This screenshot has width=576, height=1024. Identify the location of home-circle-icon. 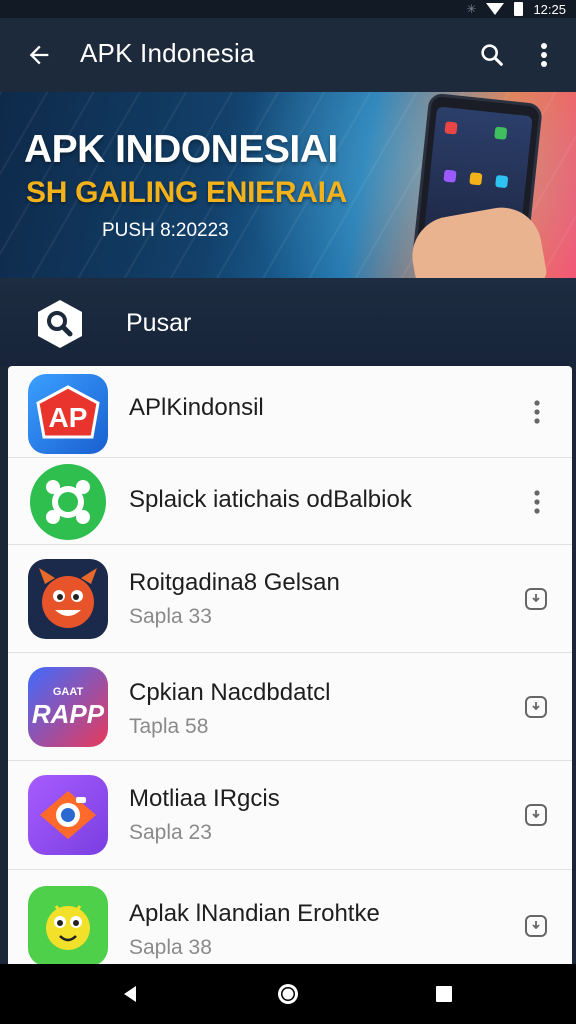
(288, 994).